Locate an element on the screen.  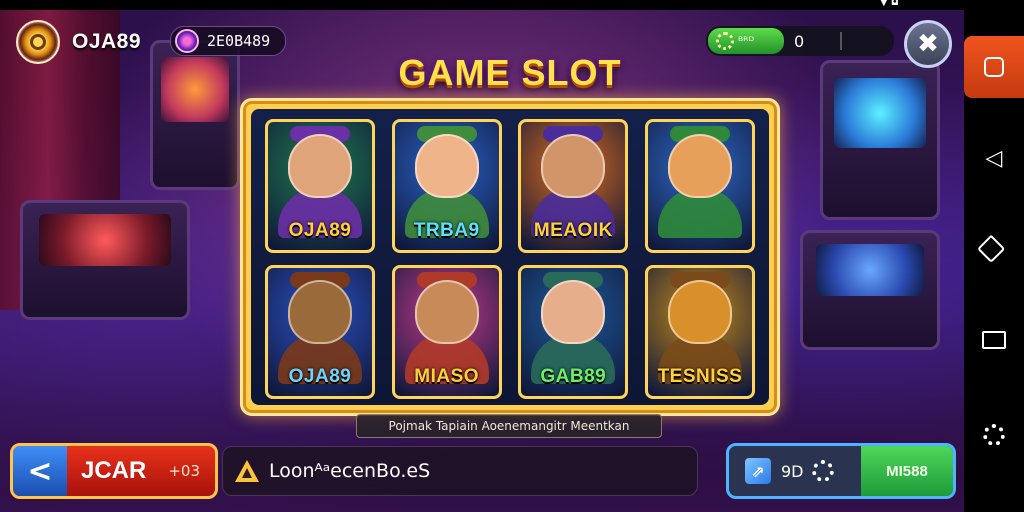
game-tile is located at coordinates (699, 186).